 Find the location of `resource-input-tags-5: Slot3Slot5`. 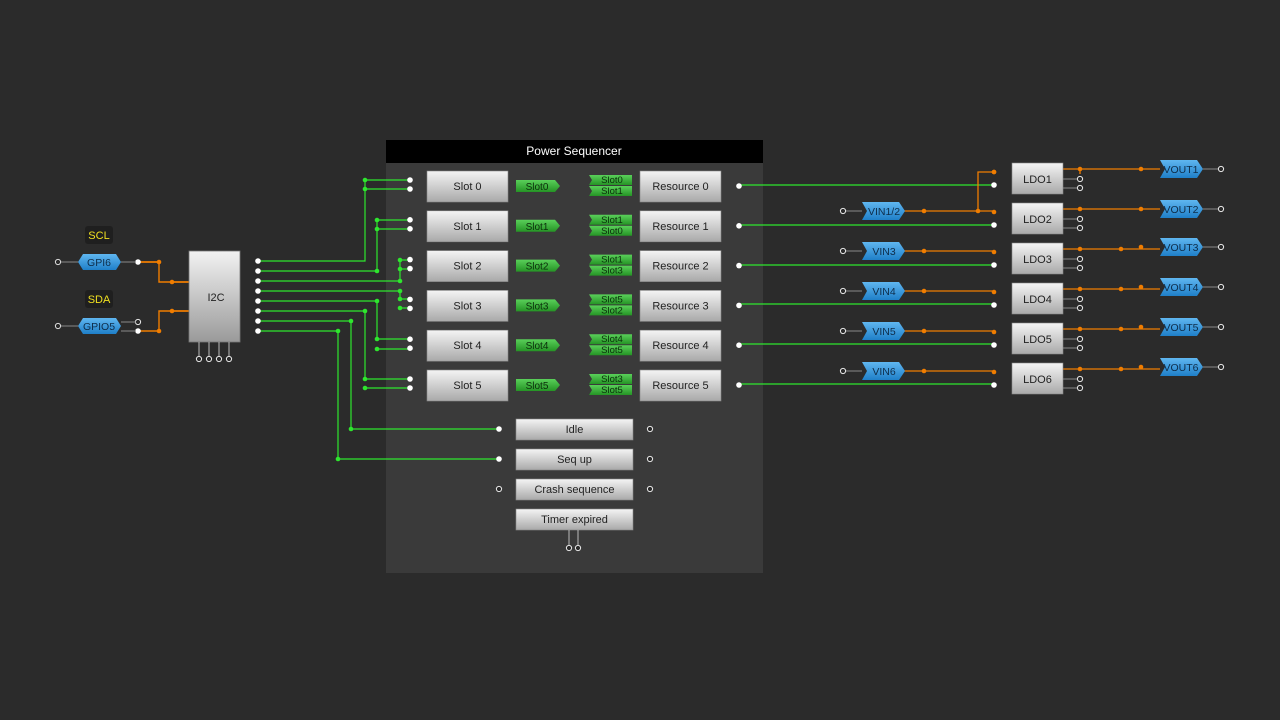

resource-input-tags-5: Slot3Slot5 is located at coordinates (610, 385).